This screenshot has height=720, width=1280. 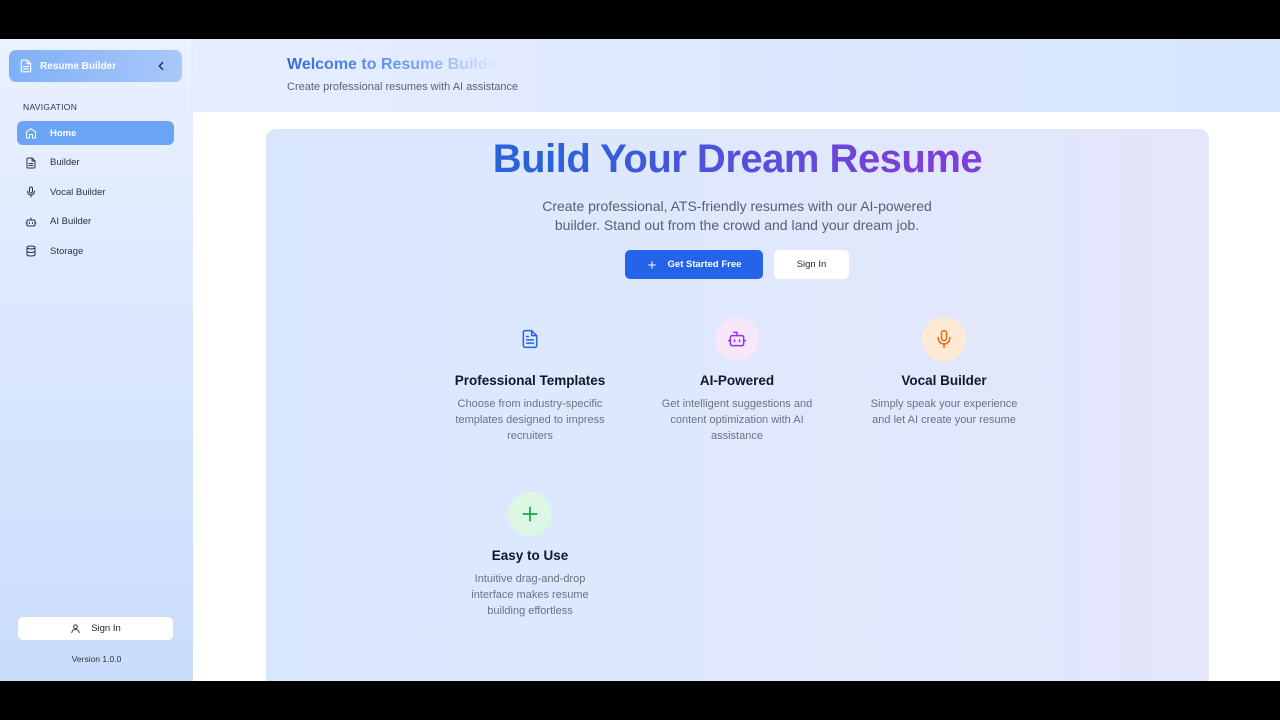 I want to click on sidebar-item-ai-builder: AI Builder, so click(x=95, y=222).